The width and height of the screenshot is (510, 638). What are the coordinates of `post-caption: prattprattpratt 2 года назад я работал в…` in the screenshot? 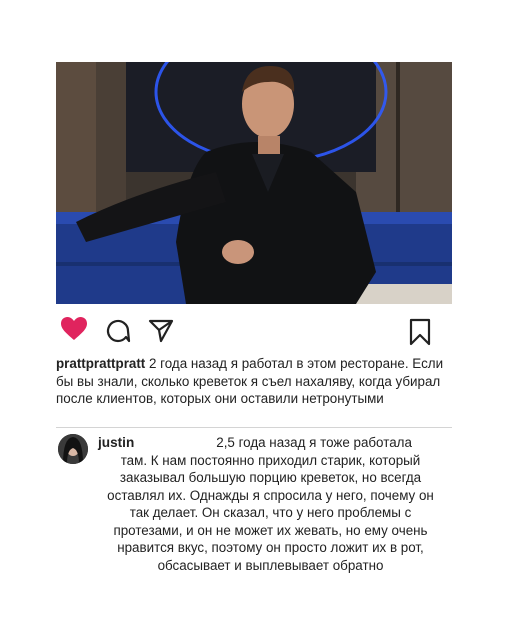 It's located at (256, 381).